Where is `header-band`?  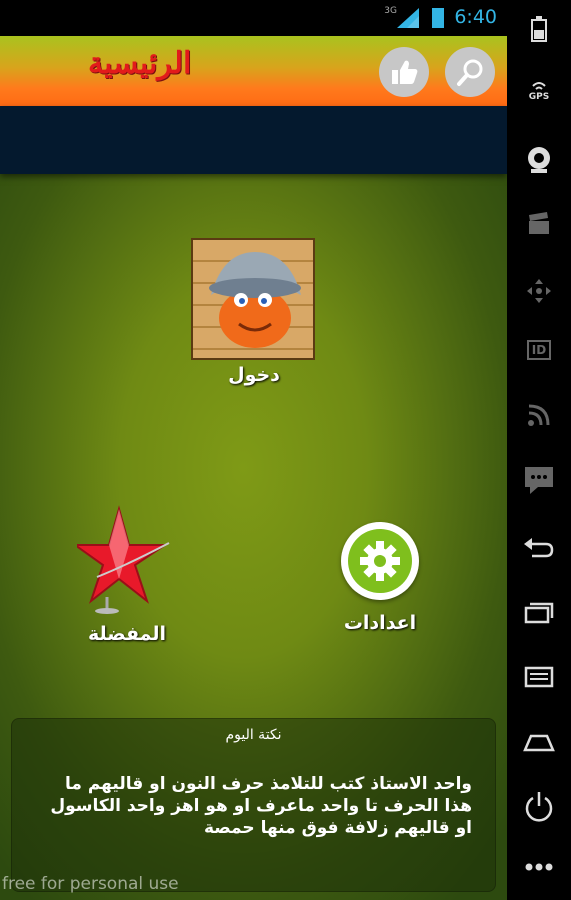 header-band is located at coordinates (253, 140).